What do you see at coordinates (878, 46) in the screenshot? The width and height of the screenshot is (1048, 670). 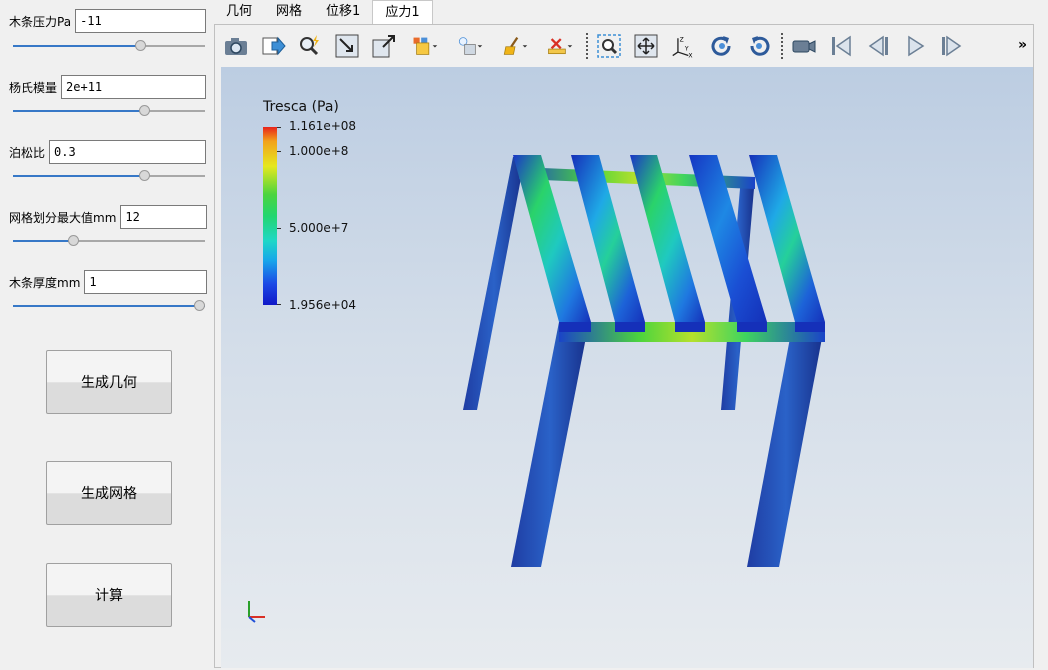 I see `previous-frame-icon` at bounding box center [878, 46].